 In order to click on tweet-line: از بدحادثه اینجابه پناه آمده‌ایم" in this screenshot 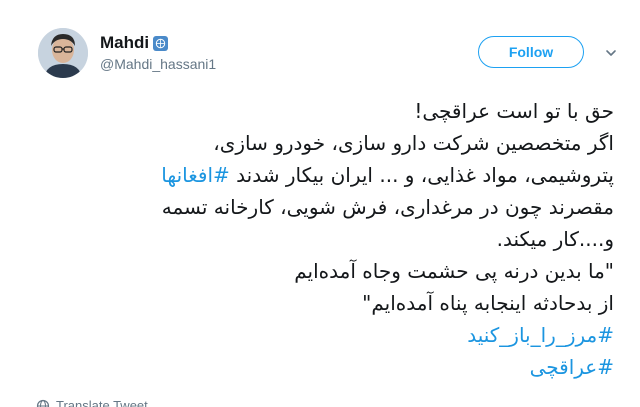, I will do `click(488, 303)`.